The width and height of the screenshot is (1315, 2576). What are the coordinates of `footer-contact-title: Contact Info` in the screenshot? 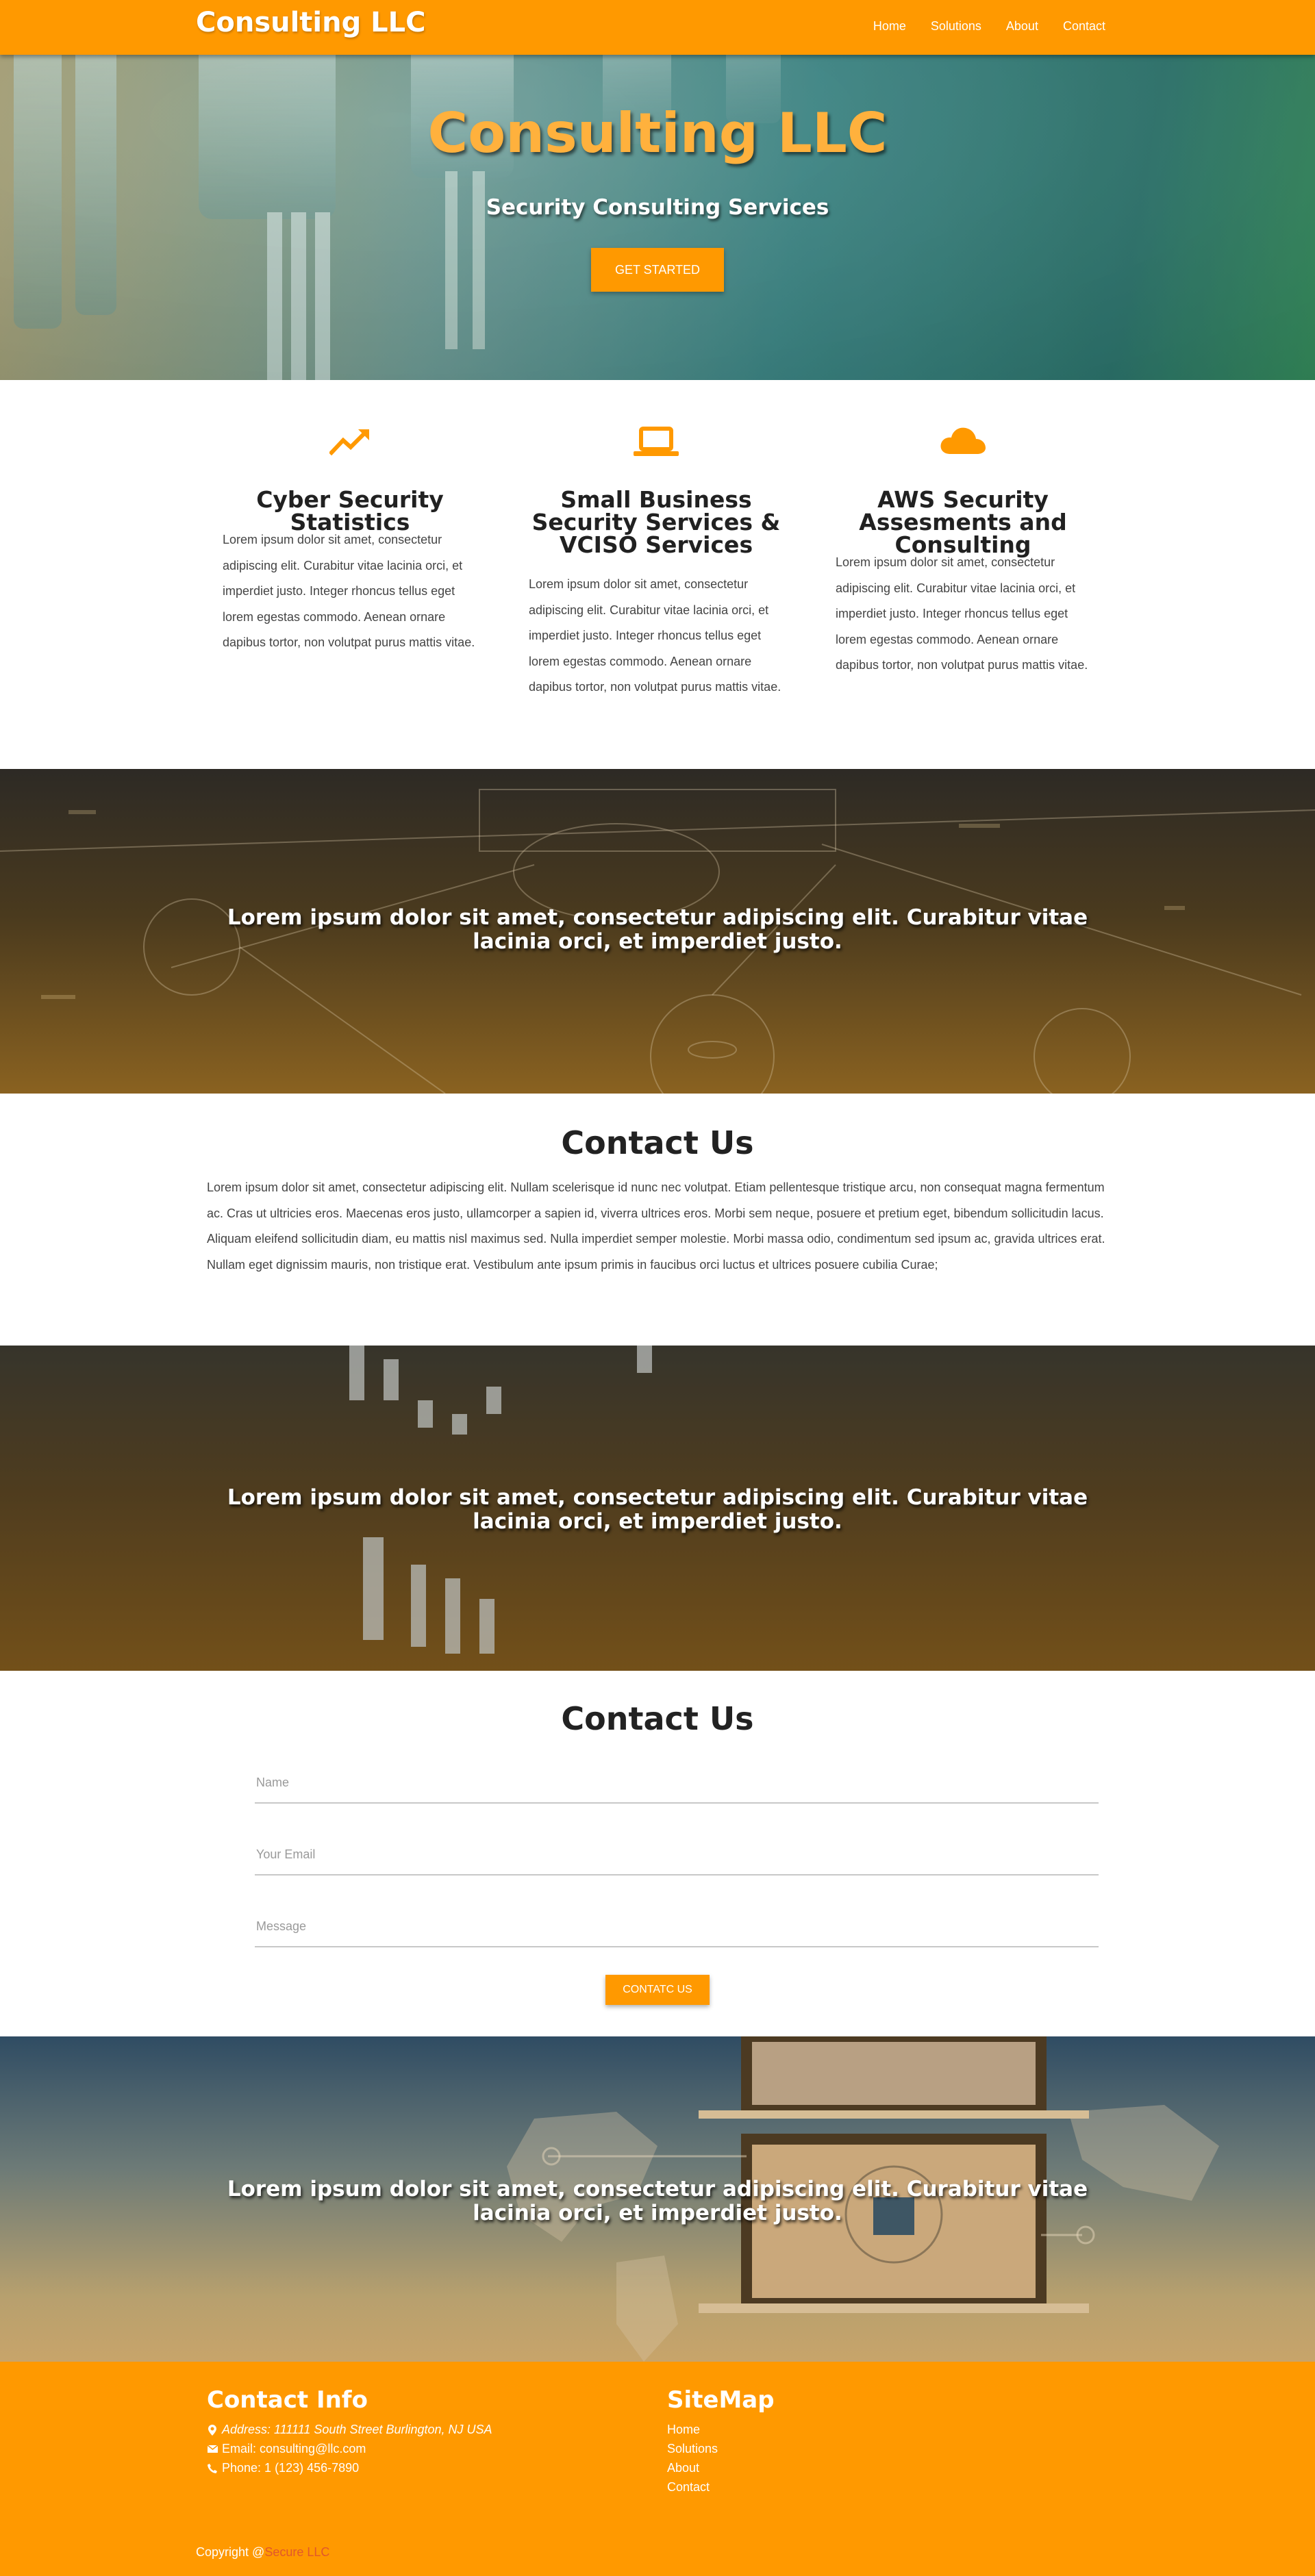 It's located at (287, 2400).